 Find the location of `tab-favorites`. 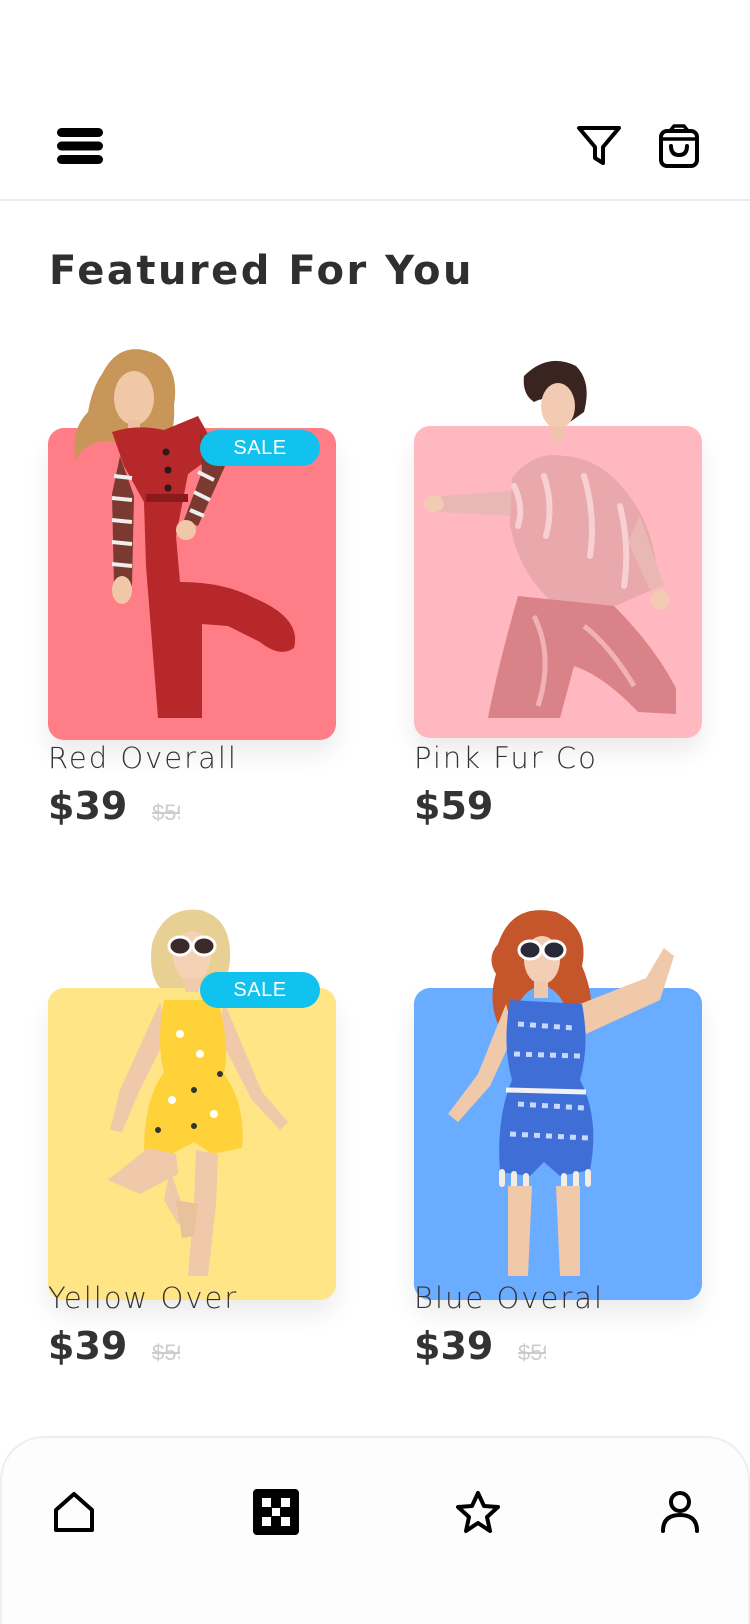

tab-favorites is located at coordinates (478, 1512).